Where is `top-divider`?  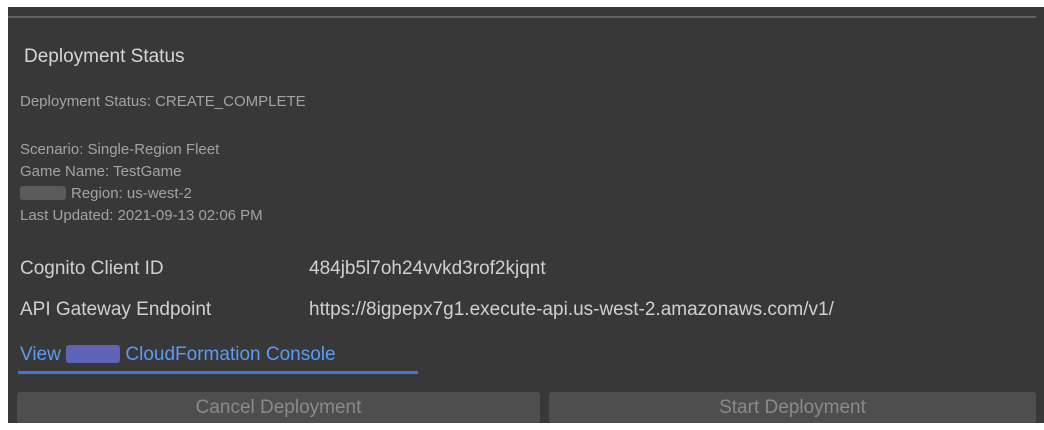
top-divider is located at coordinates (522, 17).